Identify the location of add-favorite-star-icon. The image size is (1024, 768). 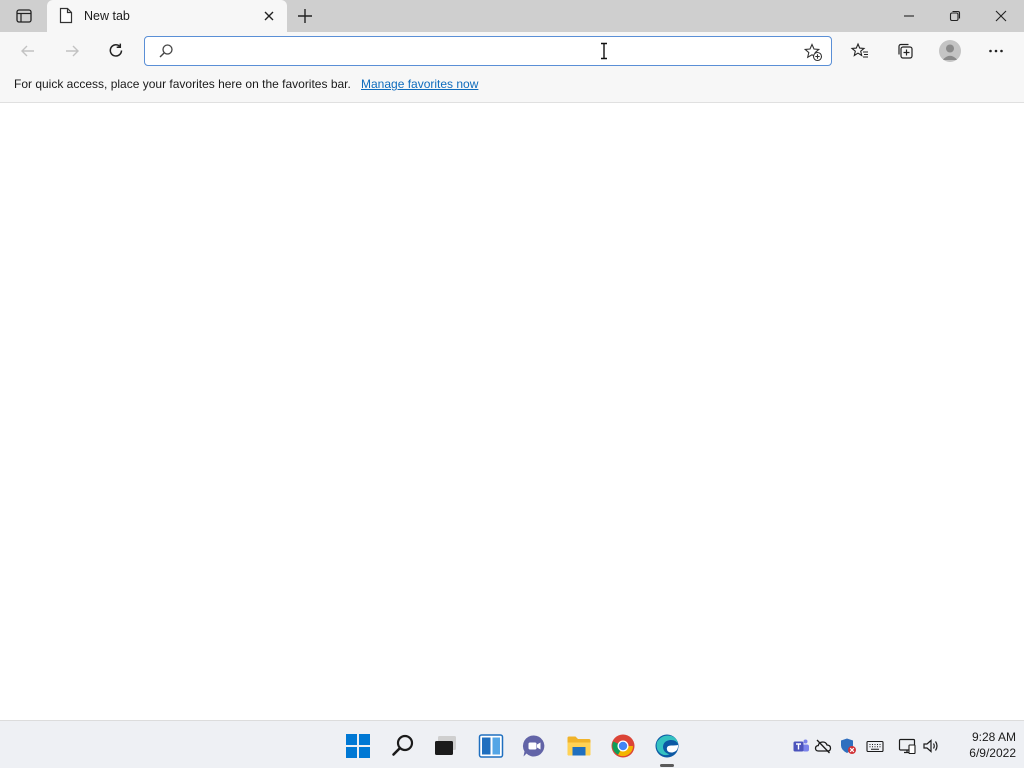
(813, 52).